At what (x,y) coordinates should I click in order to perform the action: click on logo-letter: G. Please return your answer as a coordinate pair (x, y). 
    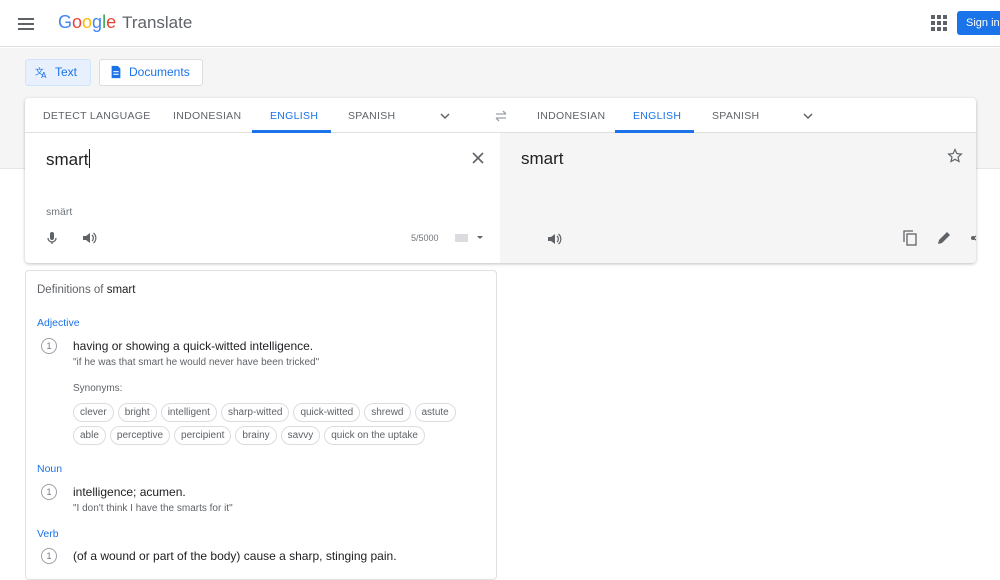
    Looking at the image, I should click on (65, 22).